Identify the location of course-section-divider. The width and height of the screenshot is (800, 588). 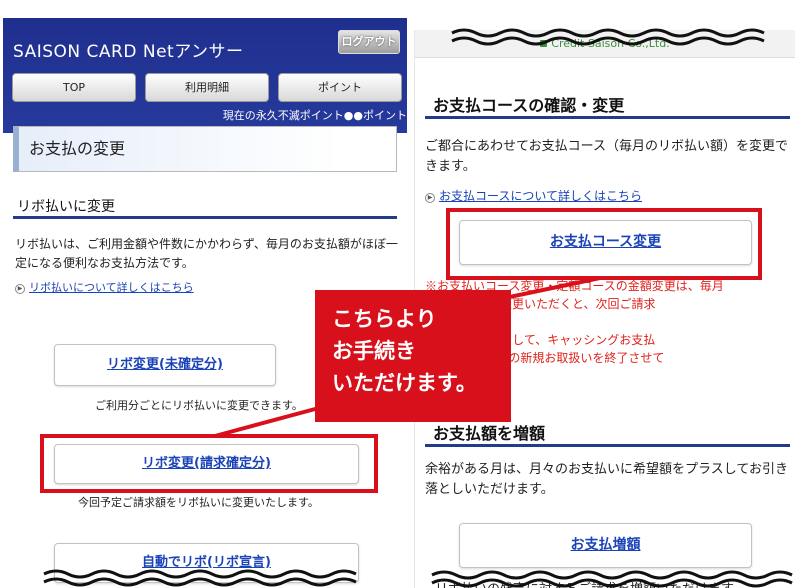
(607, 117).